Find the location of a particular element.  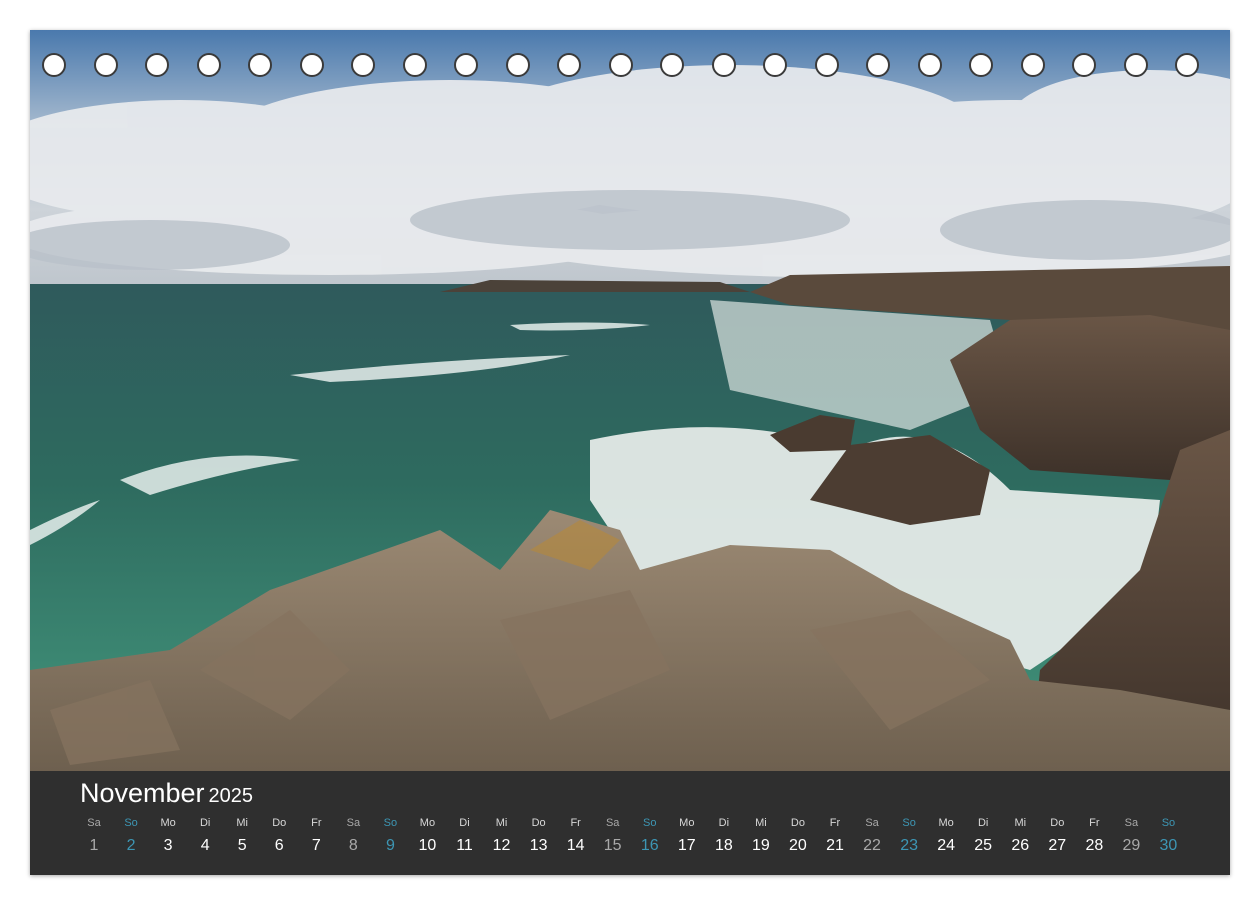

day-number: 15 is located at coordinates (612, 845).